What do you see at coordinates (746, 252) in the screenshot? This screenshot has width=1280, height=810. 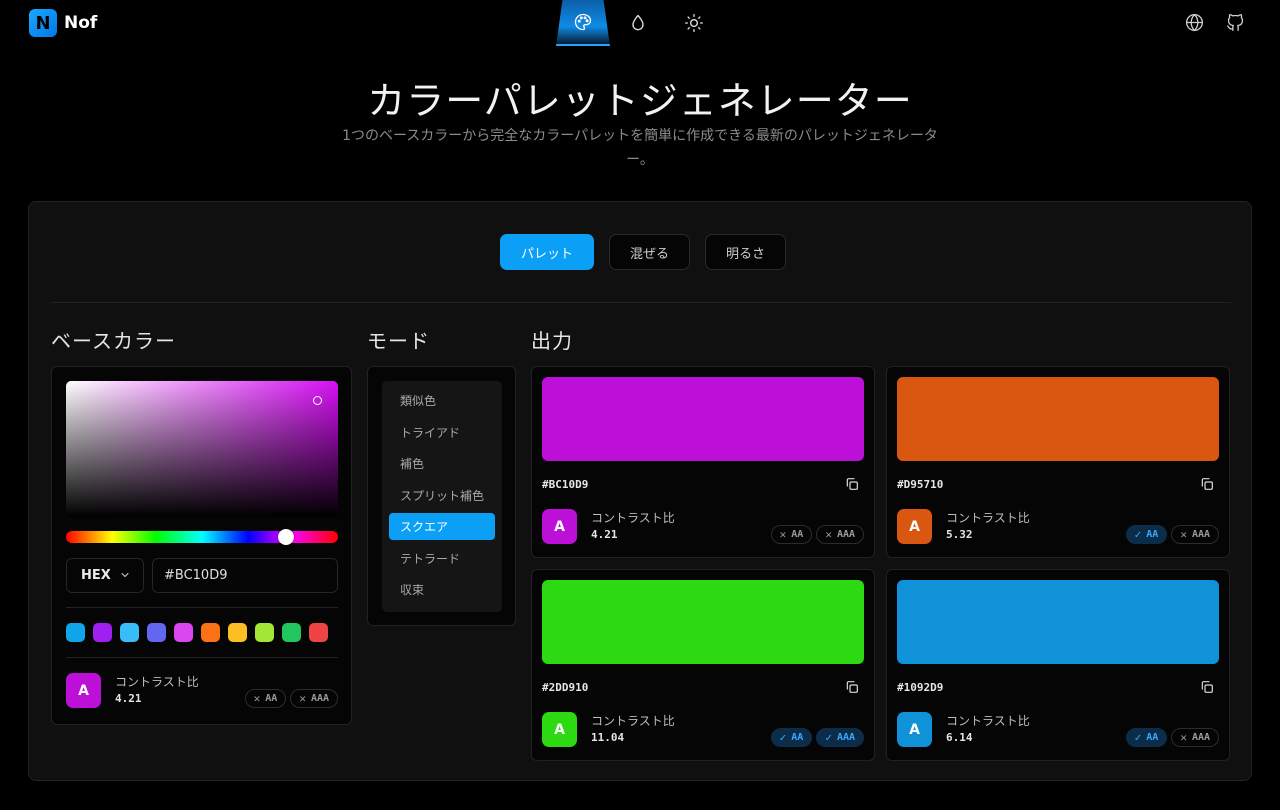 I see `tab-brightness: 明るさ` at bounding box center [746, 252].